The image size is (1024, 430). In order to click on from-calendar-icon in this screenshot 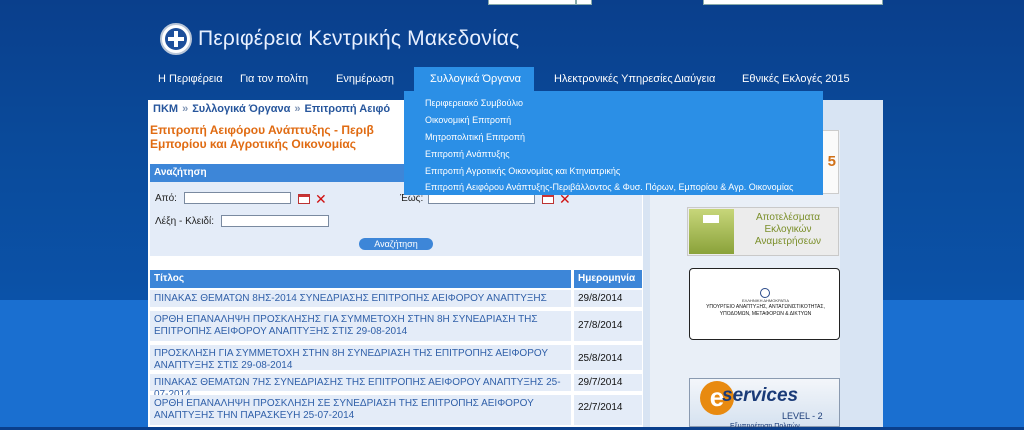, I will do `click(304, 199)`.